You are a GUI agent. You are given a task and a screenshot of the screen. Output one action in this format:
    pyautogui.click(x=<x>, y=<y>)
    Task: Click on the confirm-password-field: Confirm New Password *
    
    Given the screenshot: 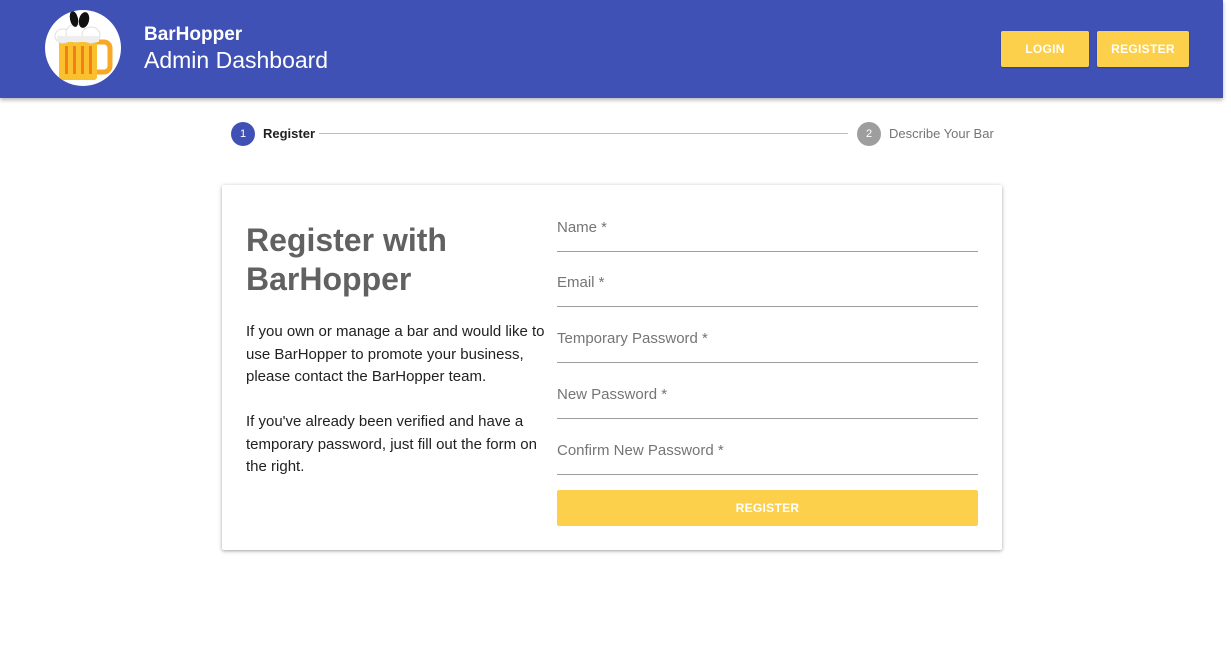 What is the action you would take?
    pyautogui.click(x=767, y=455)
    